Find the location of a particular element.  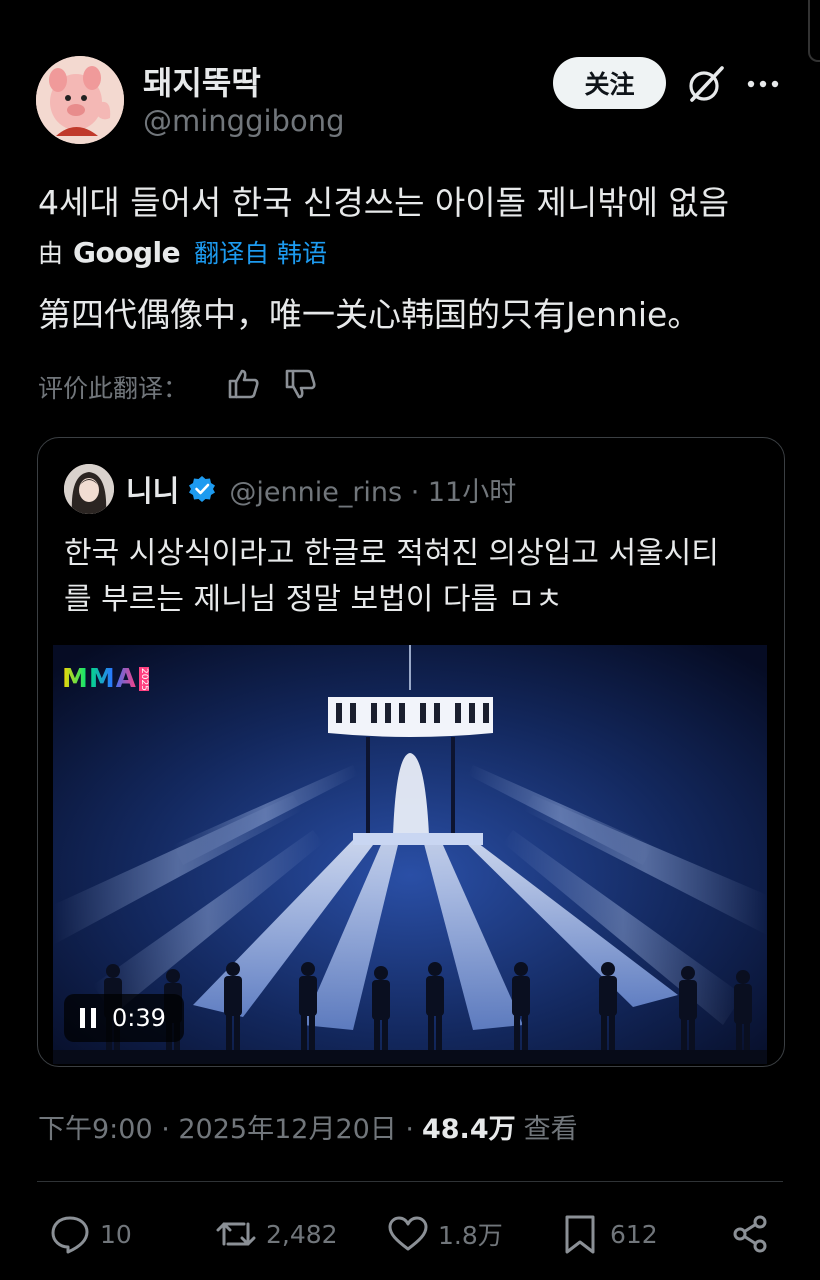

post-meta: 下午9:00 · 2025年12月20日 · 48.4万 查看 is located at coordinates (308, 1126).